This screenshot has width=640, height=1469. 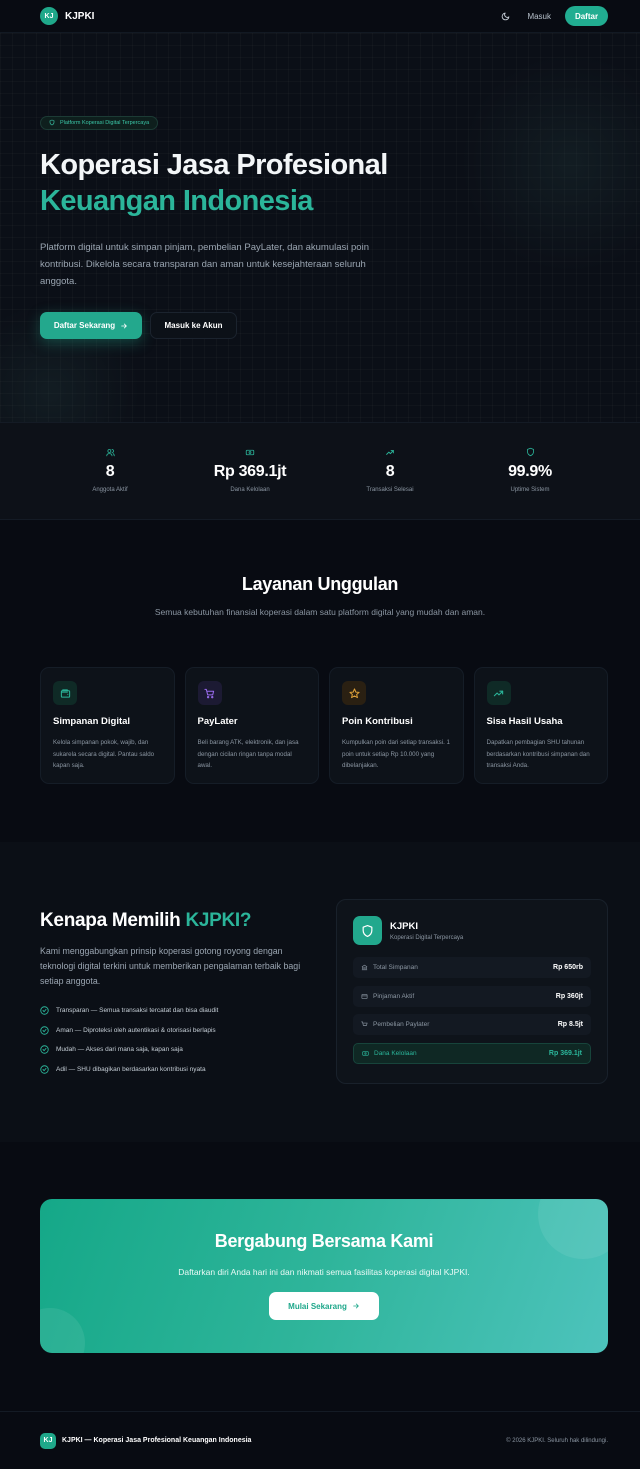 I want to click on logo-badge: KJ, so click(x=49, y=16).